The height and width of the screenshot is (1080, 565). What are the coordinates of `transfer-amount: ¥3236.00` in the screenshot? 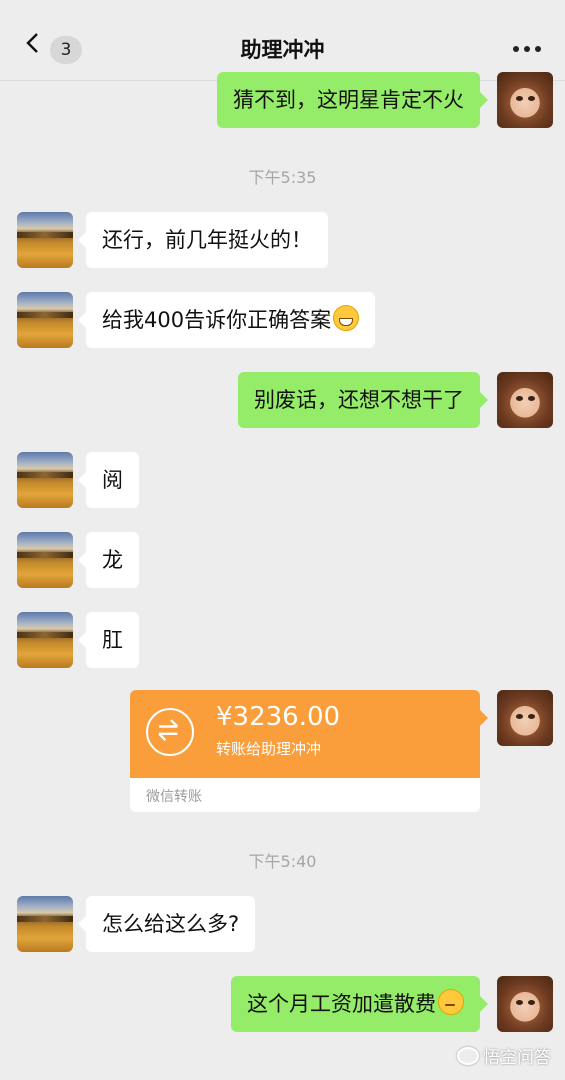 It's located at (278, 717).